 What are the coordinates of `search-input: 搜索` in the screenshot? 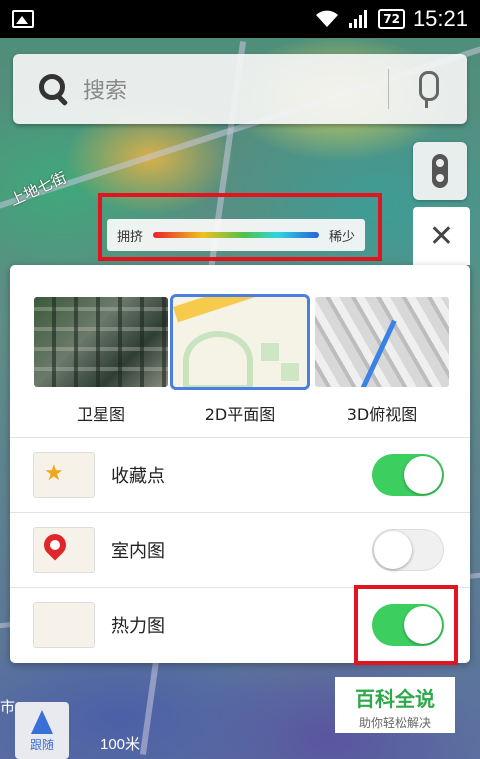 It's located at (235, 89).